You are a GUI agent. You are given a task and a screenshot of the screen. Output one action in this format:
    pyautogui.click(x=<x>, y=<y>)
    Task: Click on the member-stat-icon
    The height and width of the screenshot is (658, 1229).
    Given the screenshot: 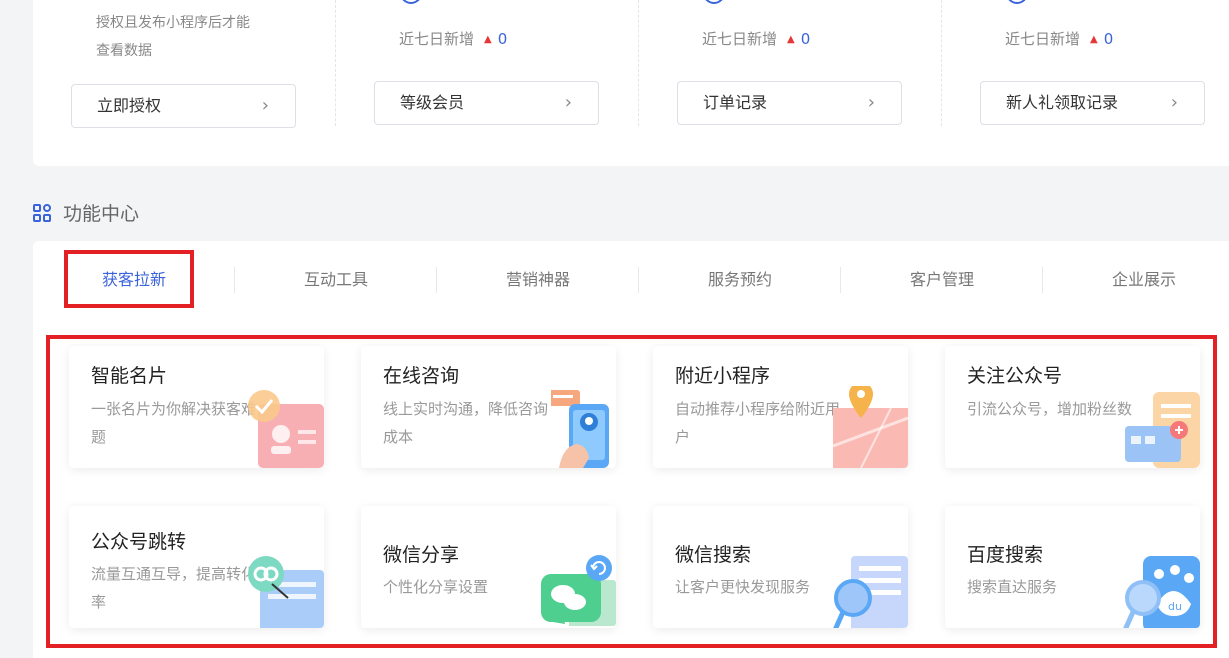 What is the action you would take?
    pyautogui.click(x=411, y=6)
    